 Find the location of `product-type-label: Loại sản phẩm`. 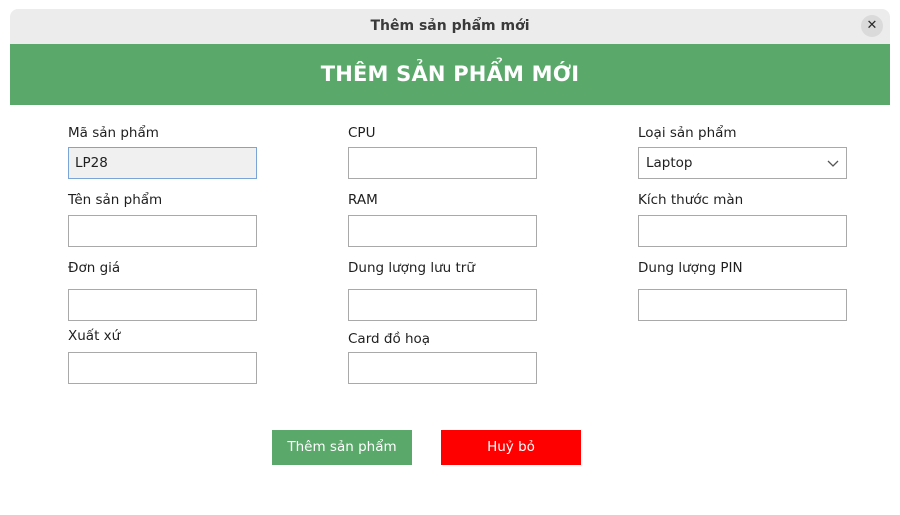

product-type-label: Loại sản phẩm is located at coordinates (687, 133).